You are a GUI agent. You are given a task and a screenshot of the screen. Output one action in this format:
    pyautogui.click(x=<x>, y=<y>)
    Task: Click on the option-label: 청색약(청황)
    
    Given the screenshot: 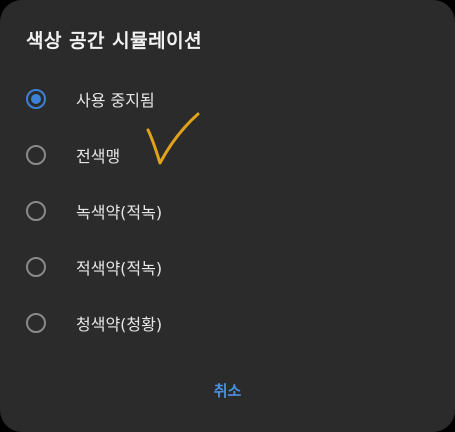 What is the action you would take?
    pyautogui.click(x=119, y=324)
    